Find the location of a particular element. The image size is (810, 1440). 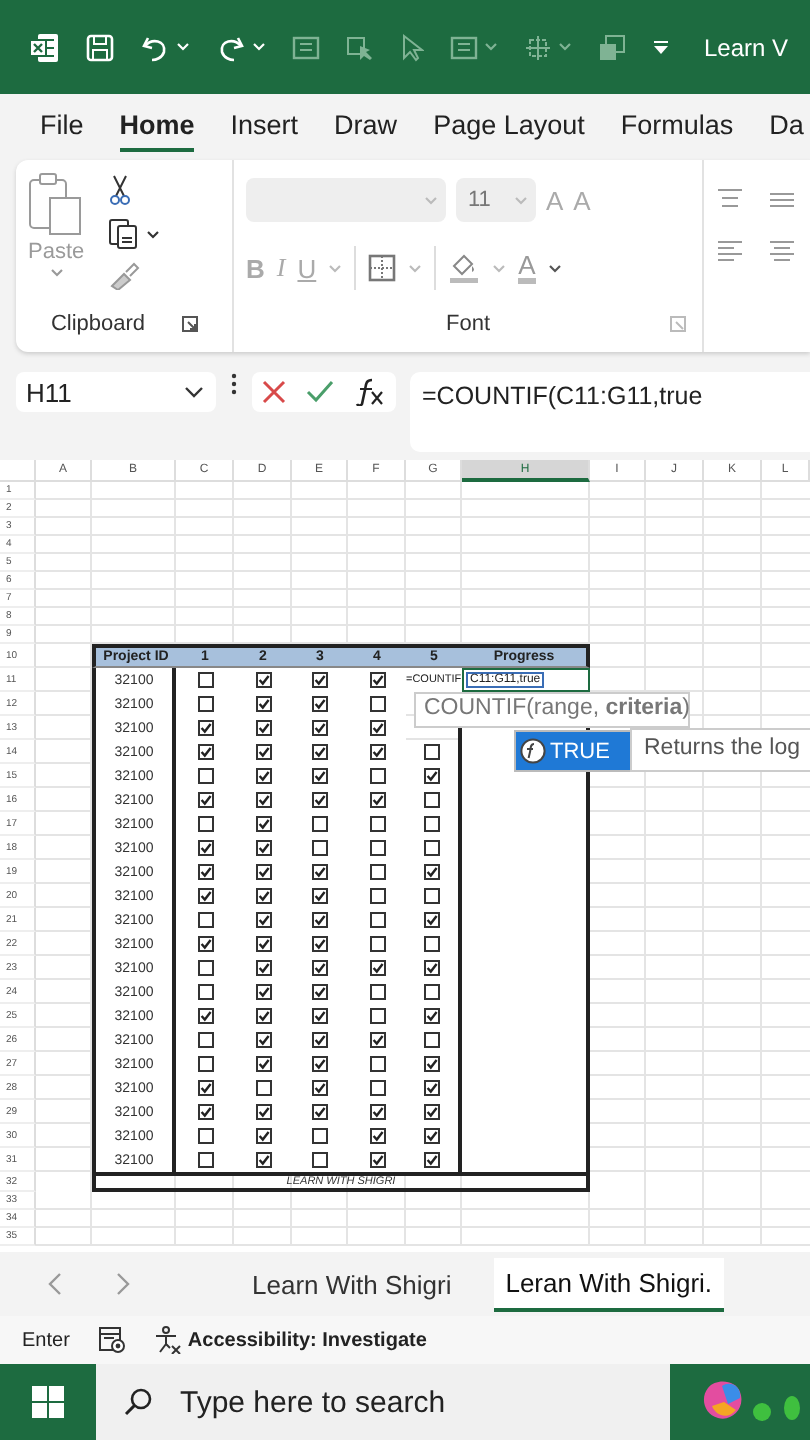

previous-sheet-icon is located at coordinates (56, 1284).